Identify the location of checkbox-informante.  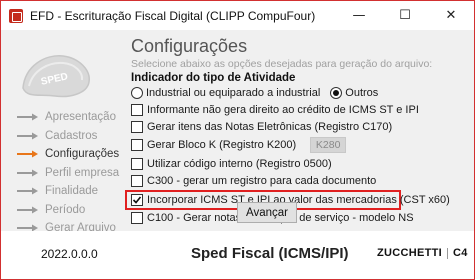
(137, 109).